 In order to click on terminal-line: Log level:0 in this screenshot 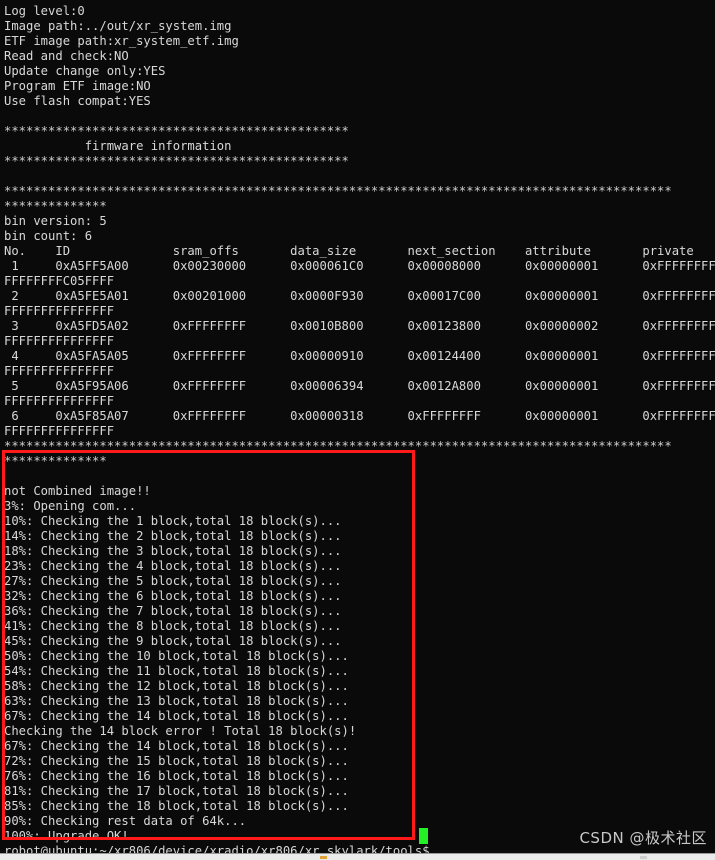, I will do `click(44, 11)`.